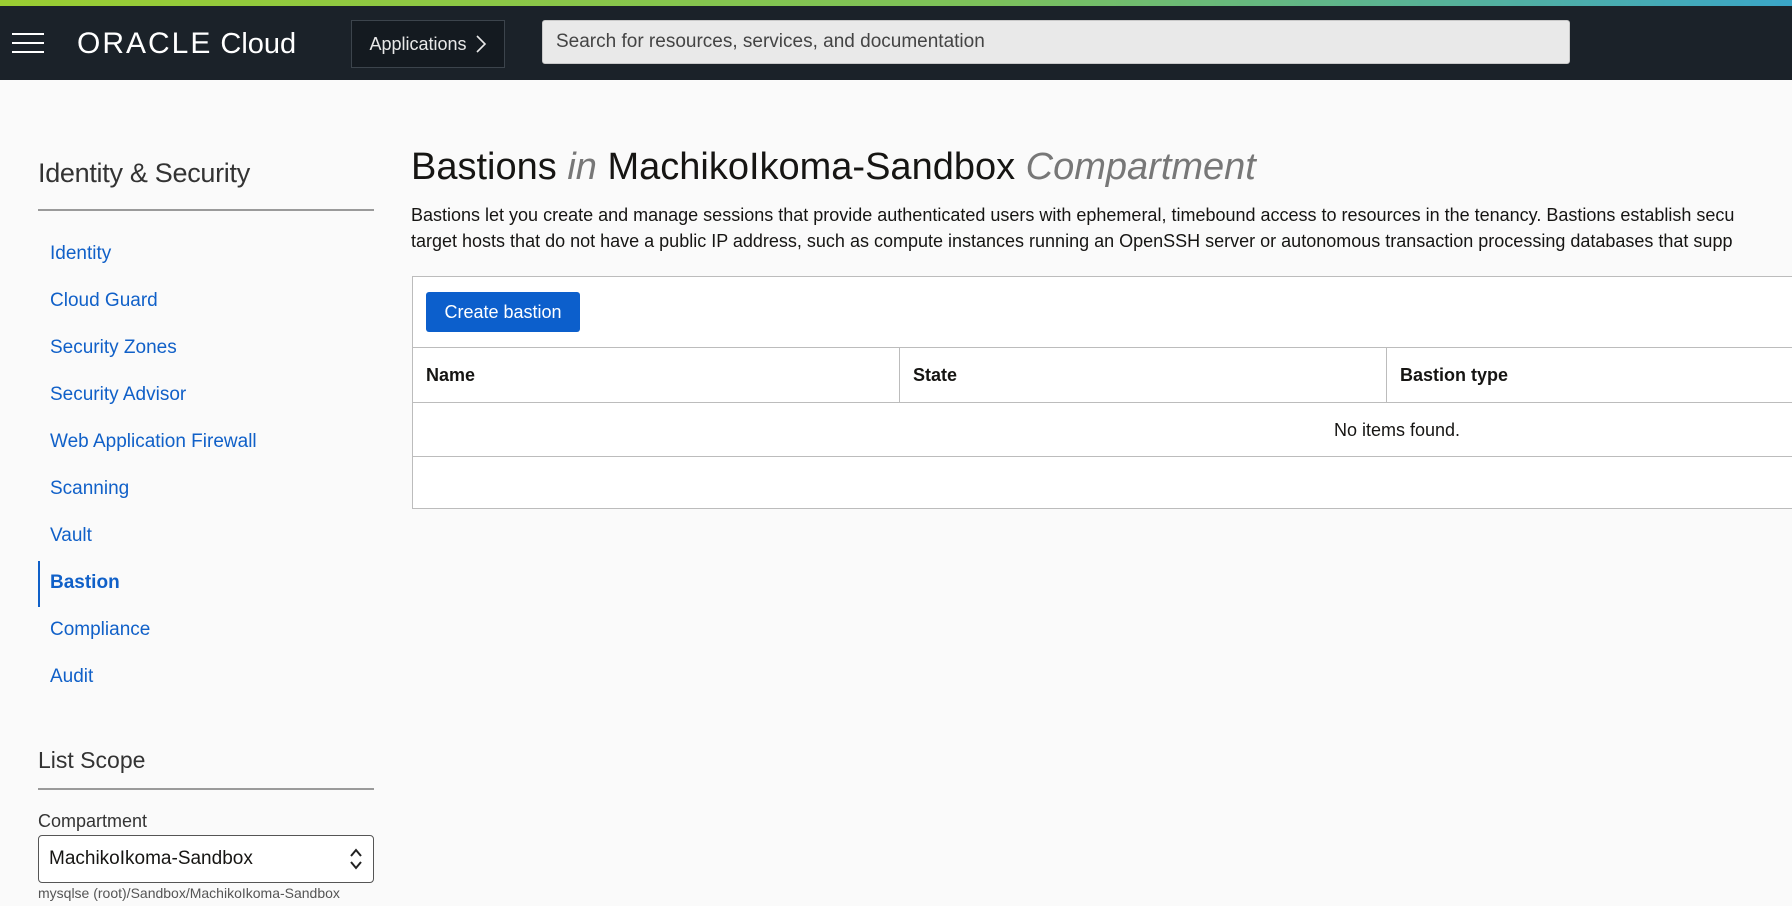  I want to click on page-title-in: in, so click(582, 167).